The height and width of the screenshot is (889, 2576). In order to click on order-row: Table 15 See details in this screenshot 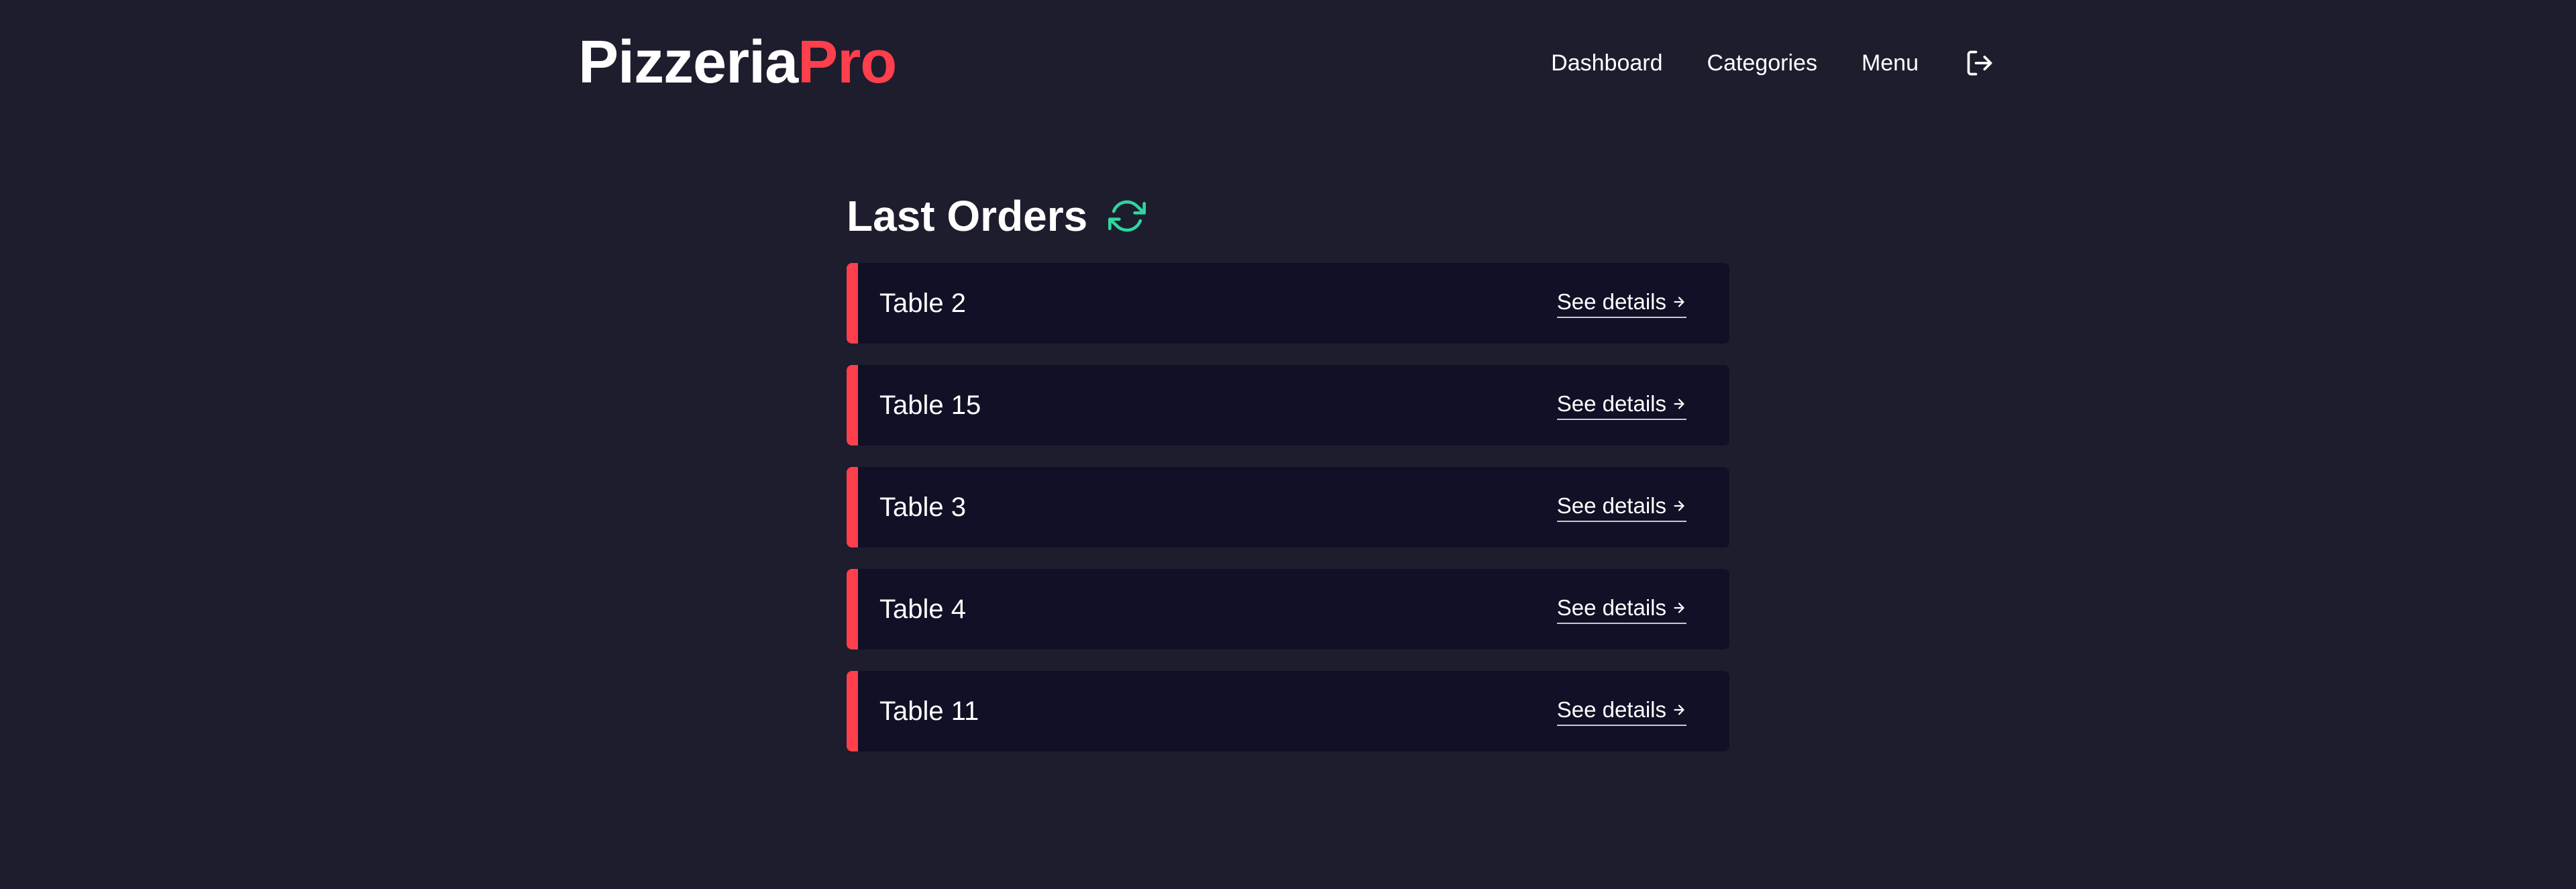, I will do `click(1288, 405)`.